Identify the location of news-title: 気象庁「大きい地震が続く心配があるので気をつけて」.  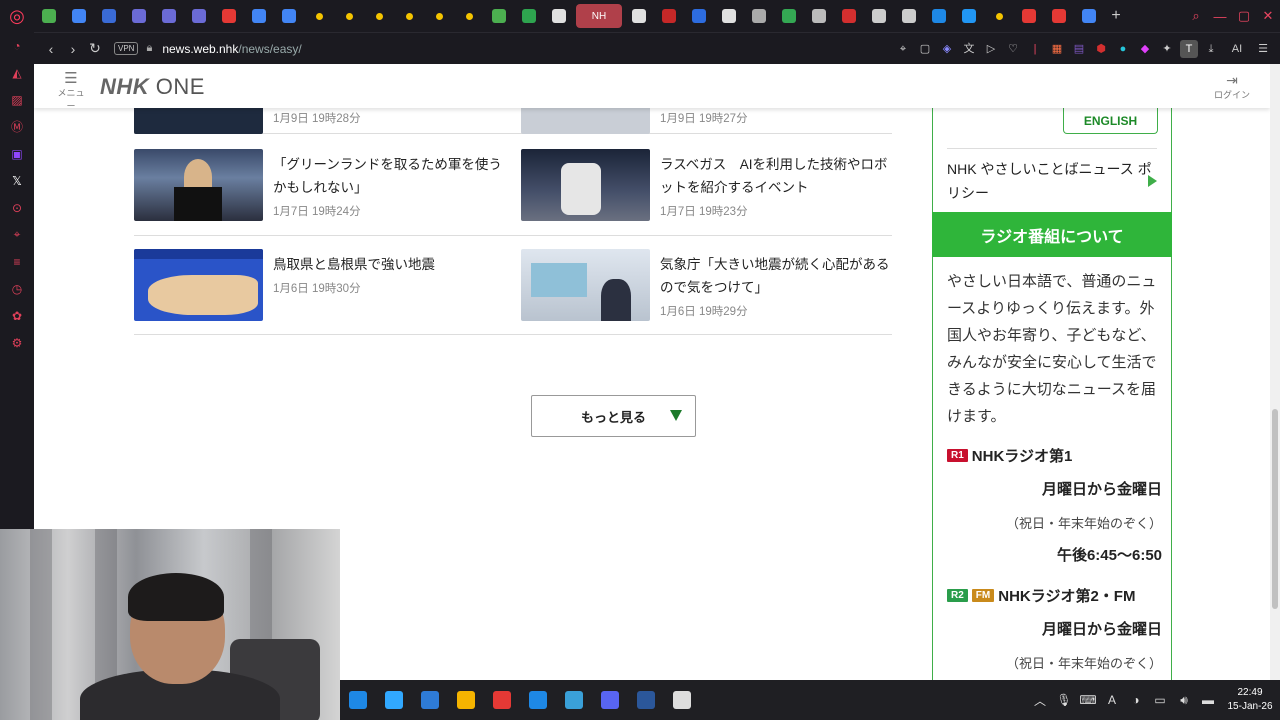
(775, 274).